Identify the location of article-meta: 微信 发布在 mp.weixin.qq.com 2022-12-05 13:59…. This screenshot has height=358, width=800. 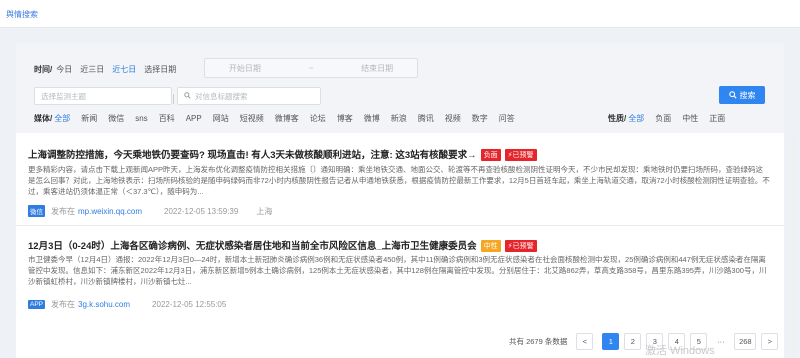
(150, 211).